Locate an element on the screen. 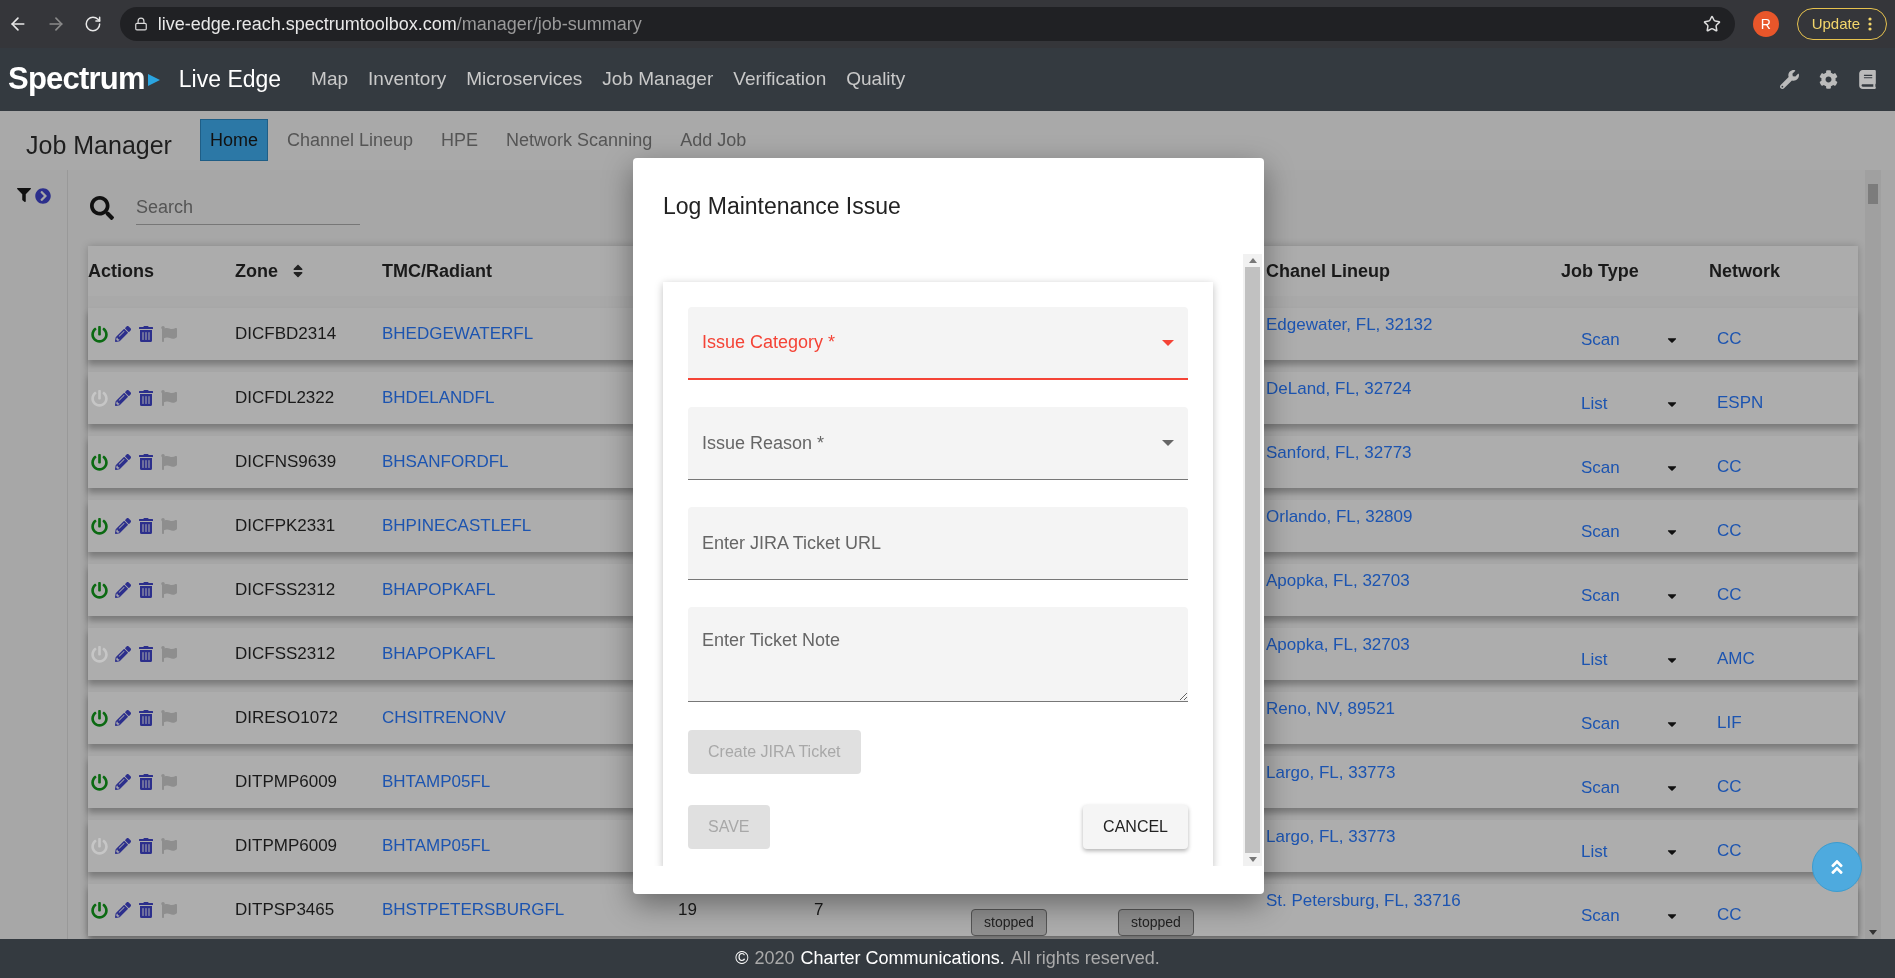  address-bar: live-edge.reach.spectrumtoolbox.com/manager/job-summary is located at coordinates (927, 24).